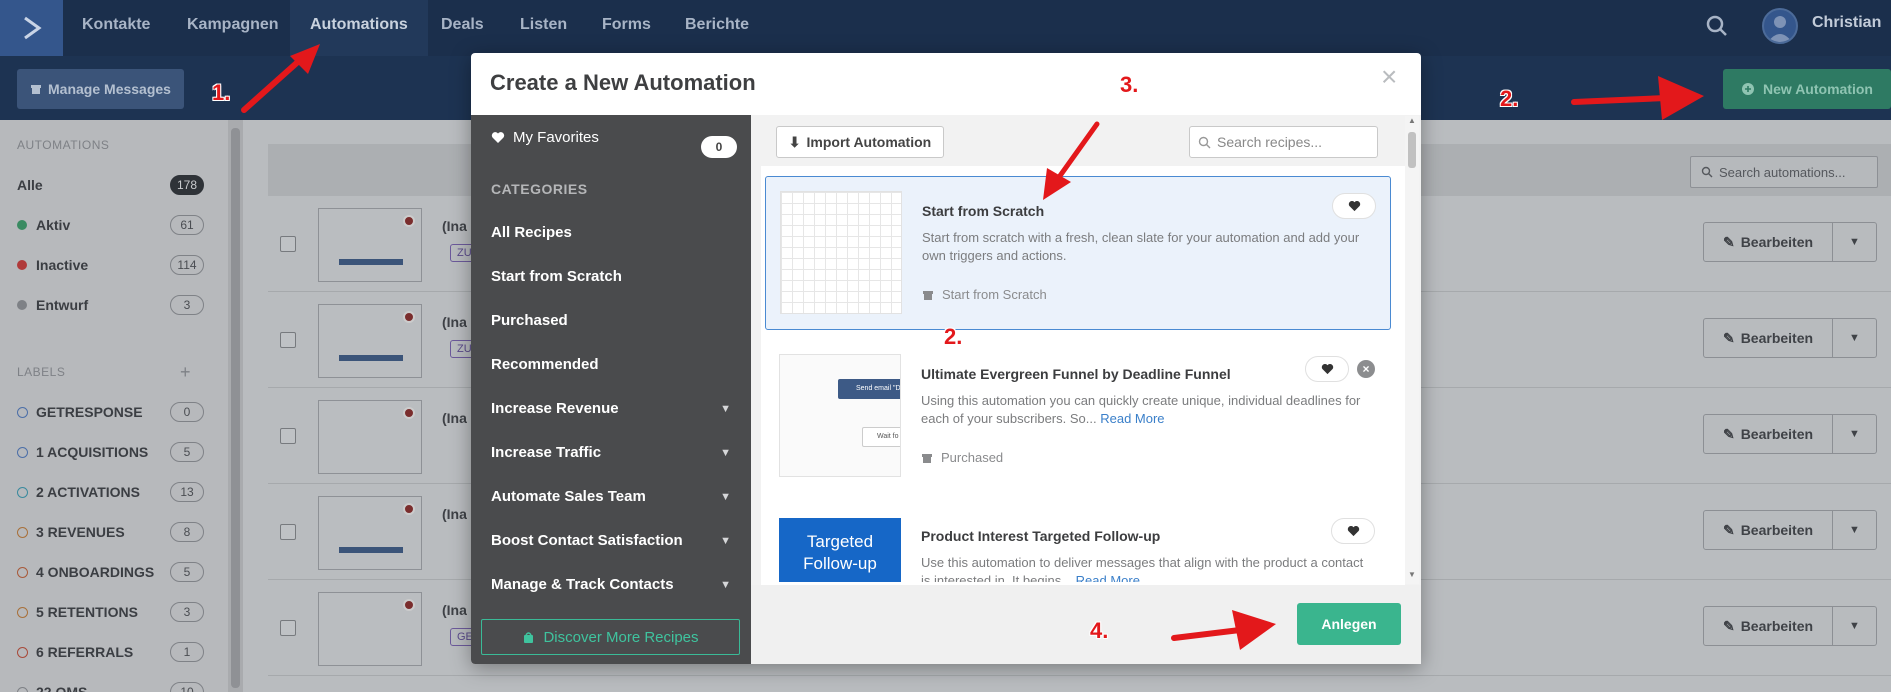 The height and width of the screenshot is (692, 1891). Describe the element at coordinates (31, 28) in the screenshot. I see `app-logo` at that location.